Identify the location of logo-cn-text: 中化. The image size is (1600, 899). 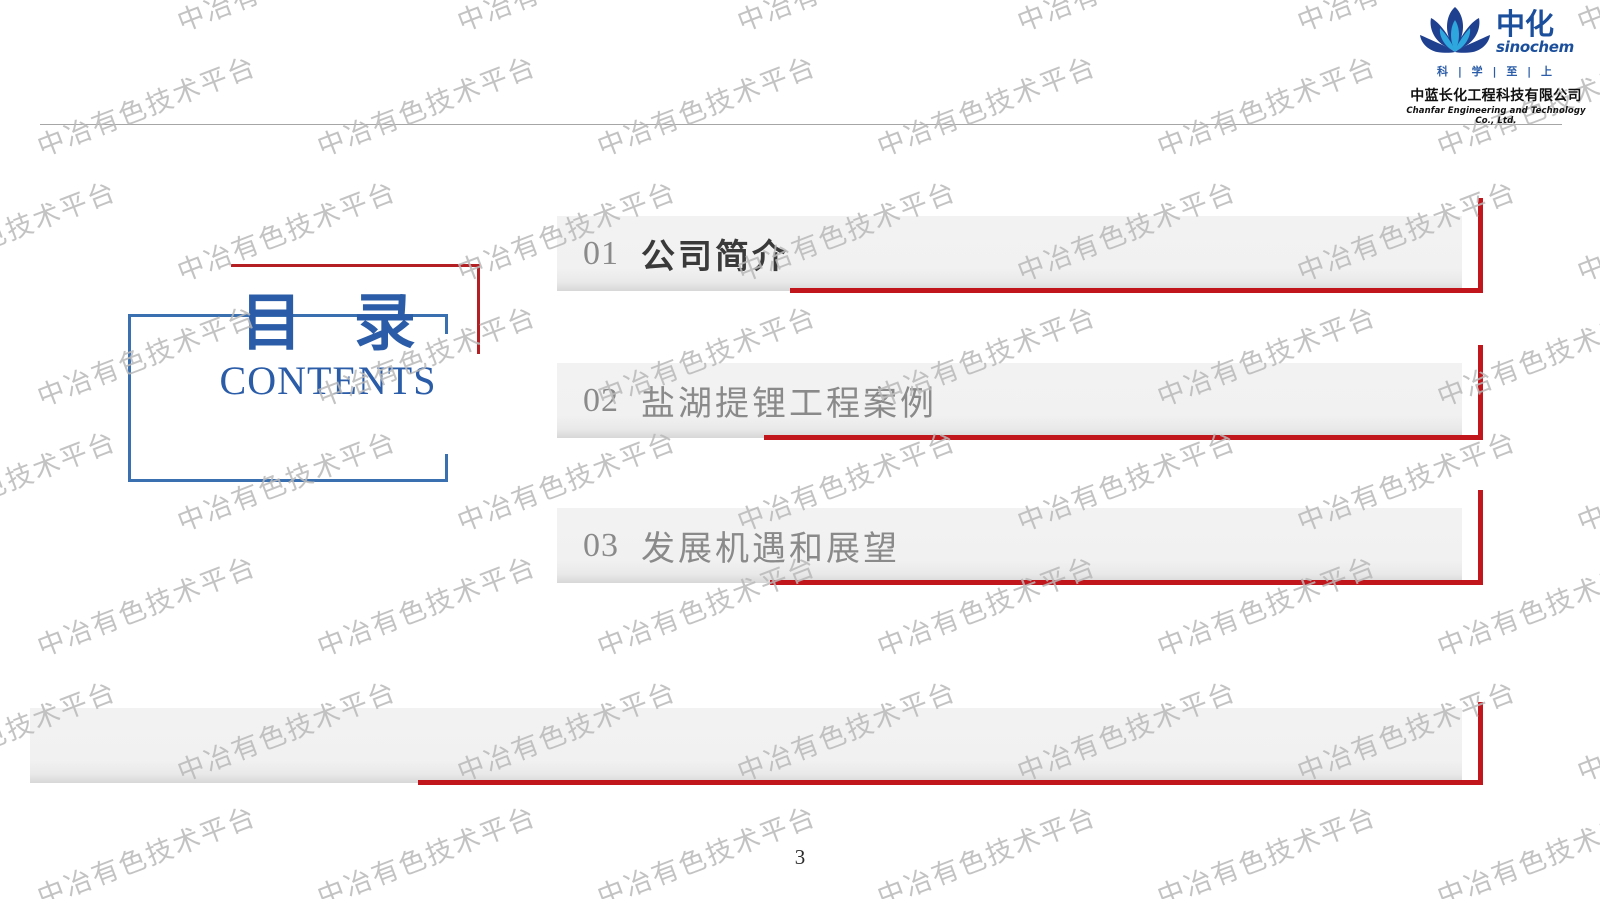
(1524, 23).